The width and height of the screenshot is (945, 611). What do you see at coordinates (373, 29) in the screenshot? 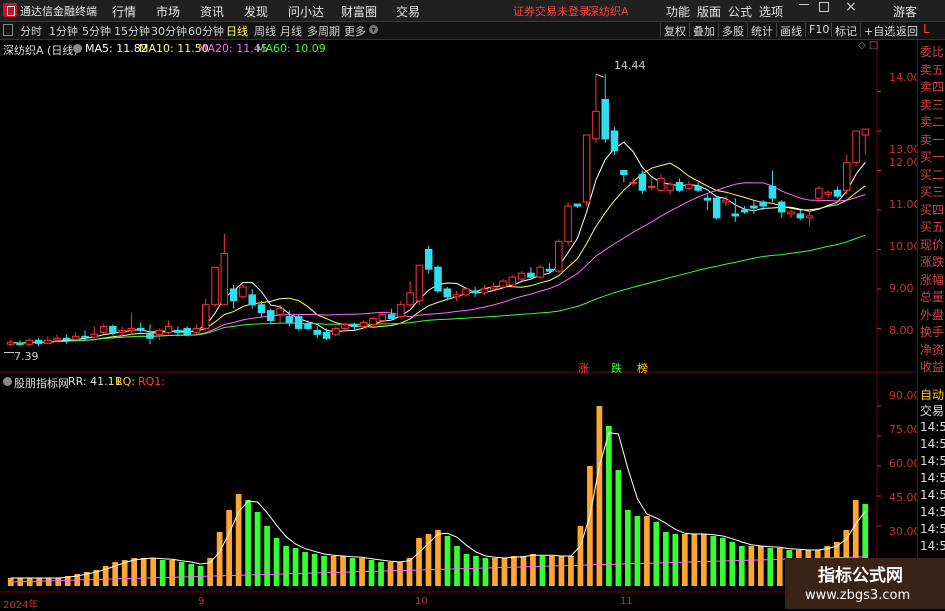
I see `dropdown-icon: ▾` at bounding box center [373, 29].